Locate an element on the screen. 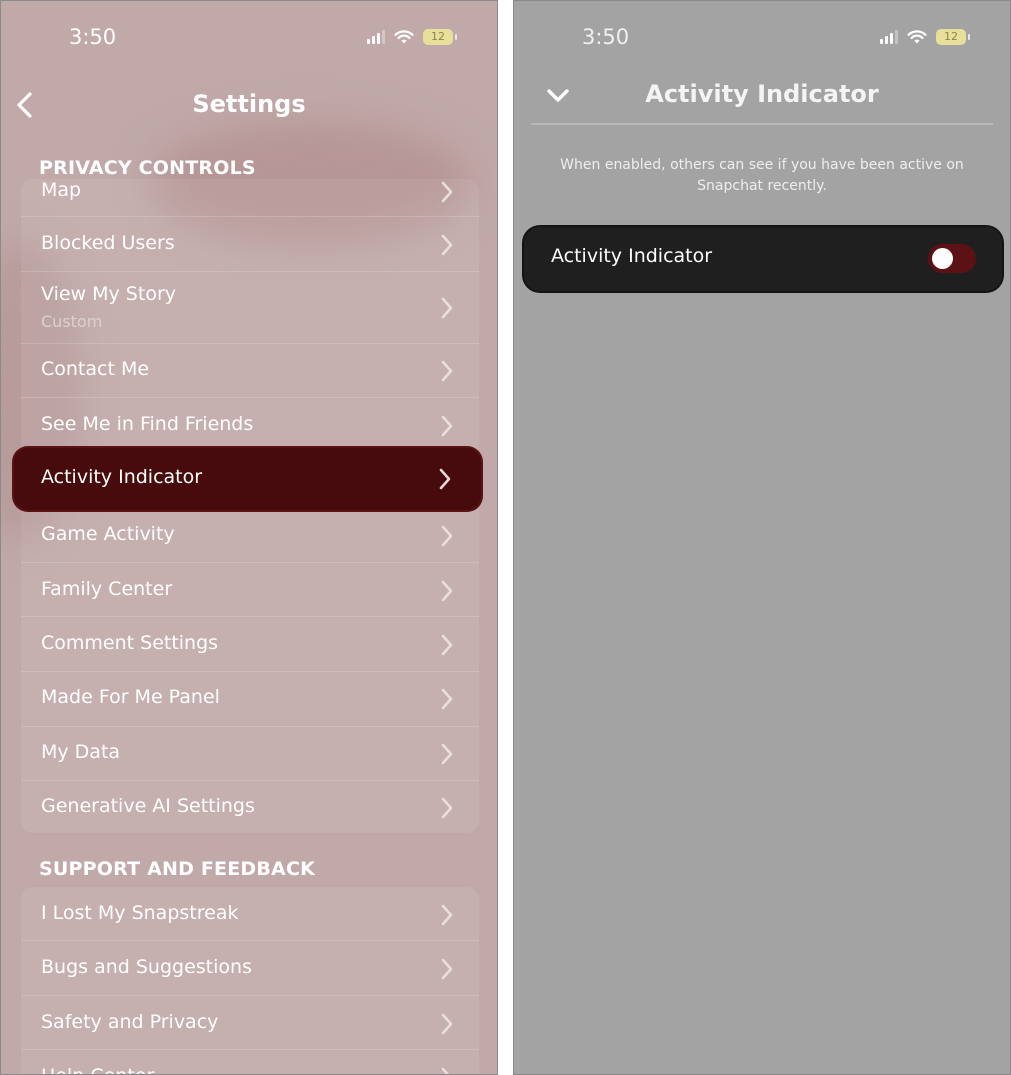 This screenshot has height=1075, width=1011. settings-row-view-my-story: View My Story Custom is located at coordinates (250, 308).